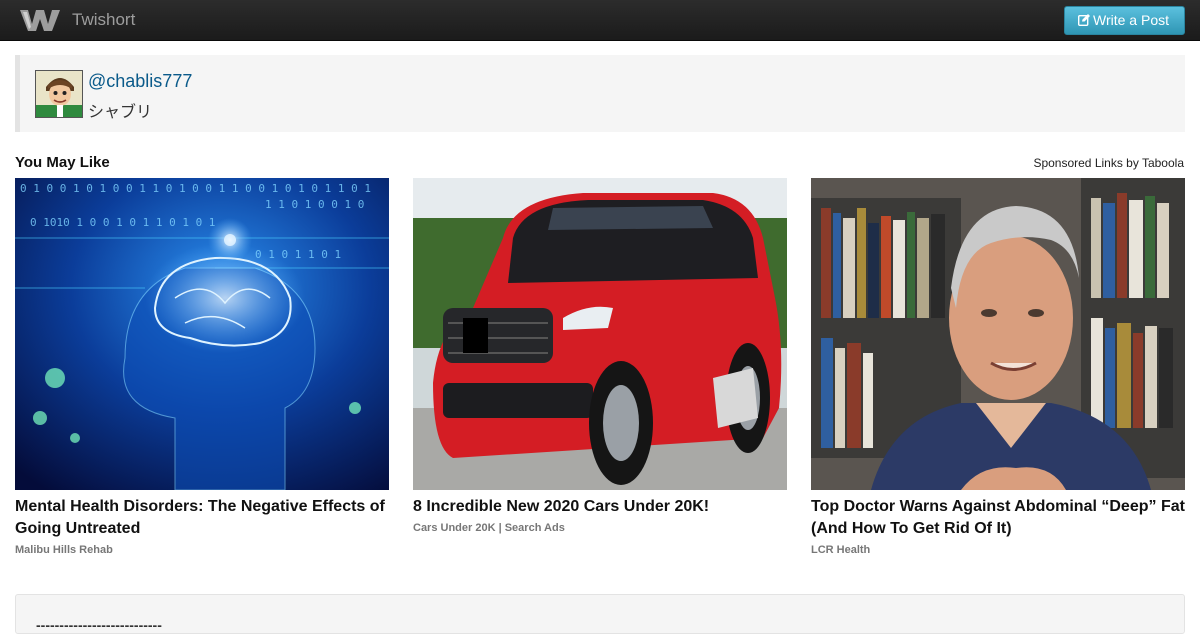 This screenshot has height=634, width=1200. I want to click on svg-text: 1 1 0 1 0 0 1 0, so click(314, 204).